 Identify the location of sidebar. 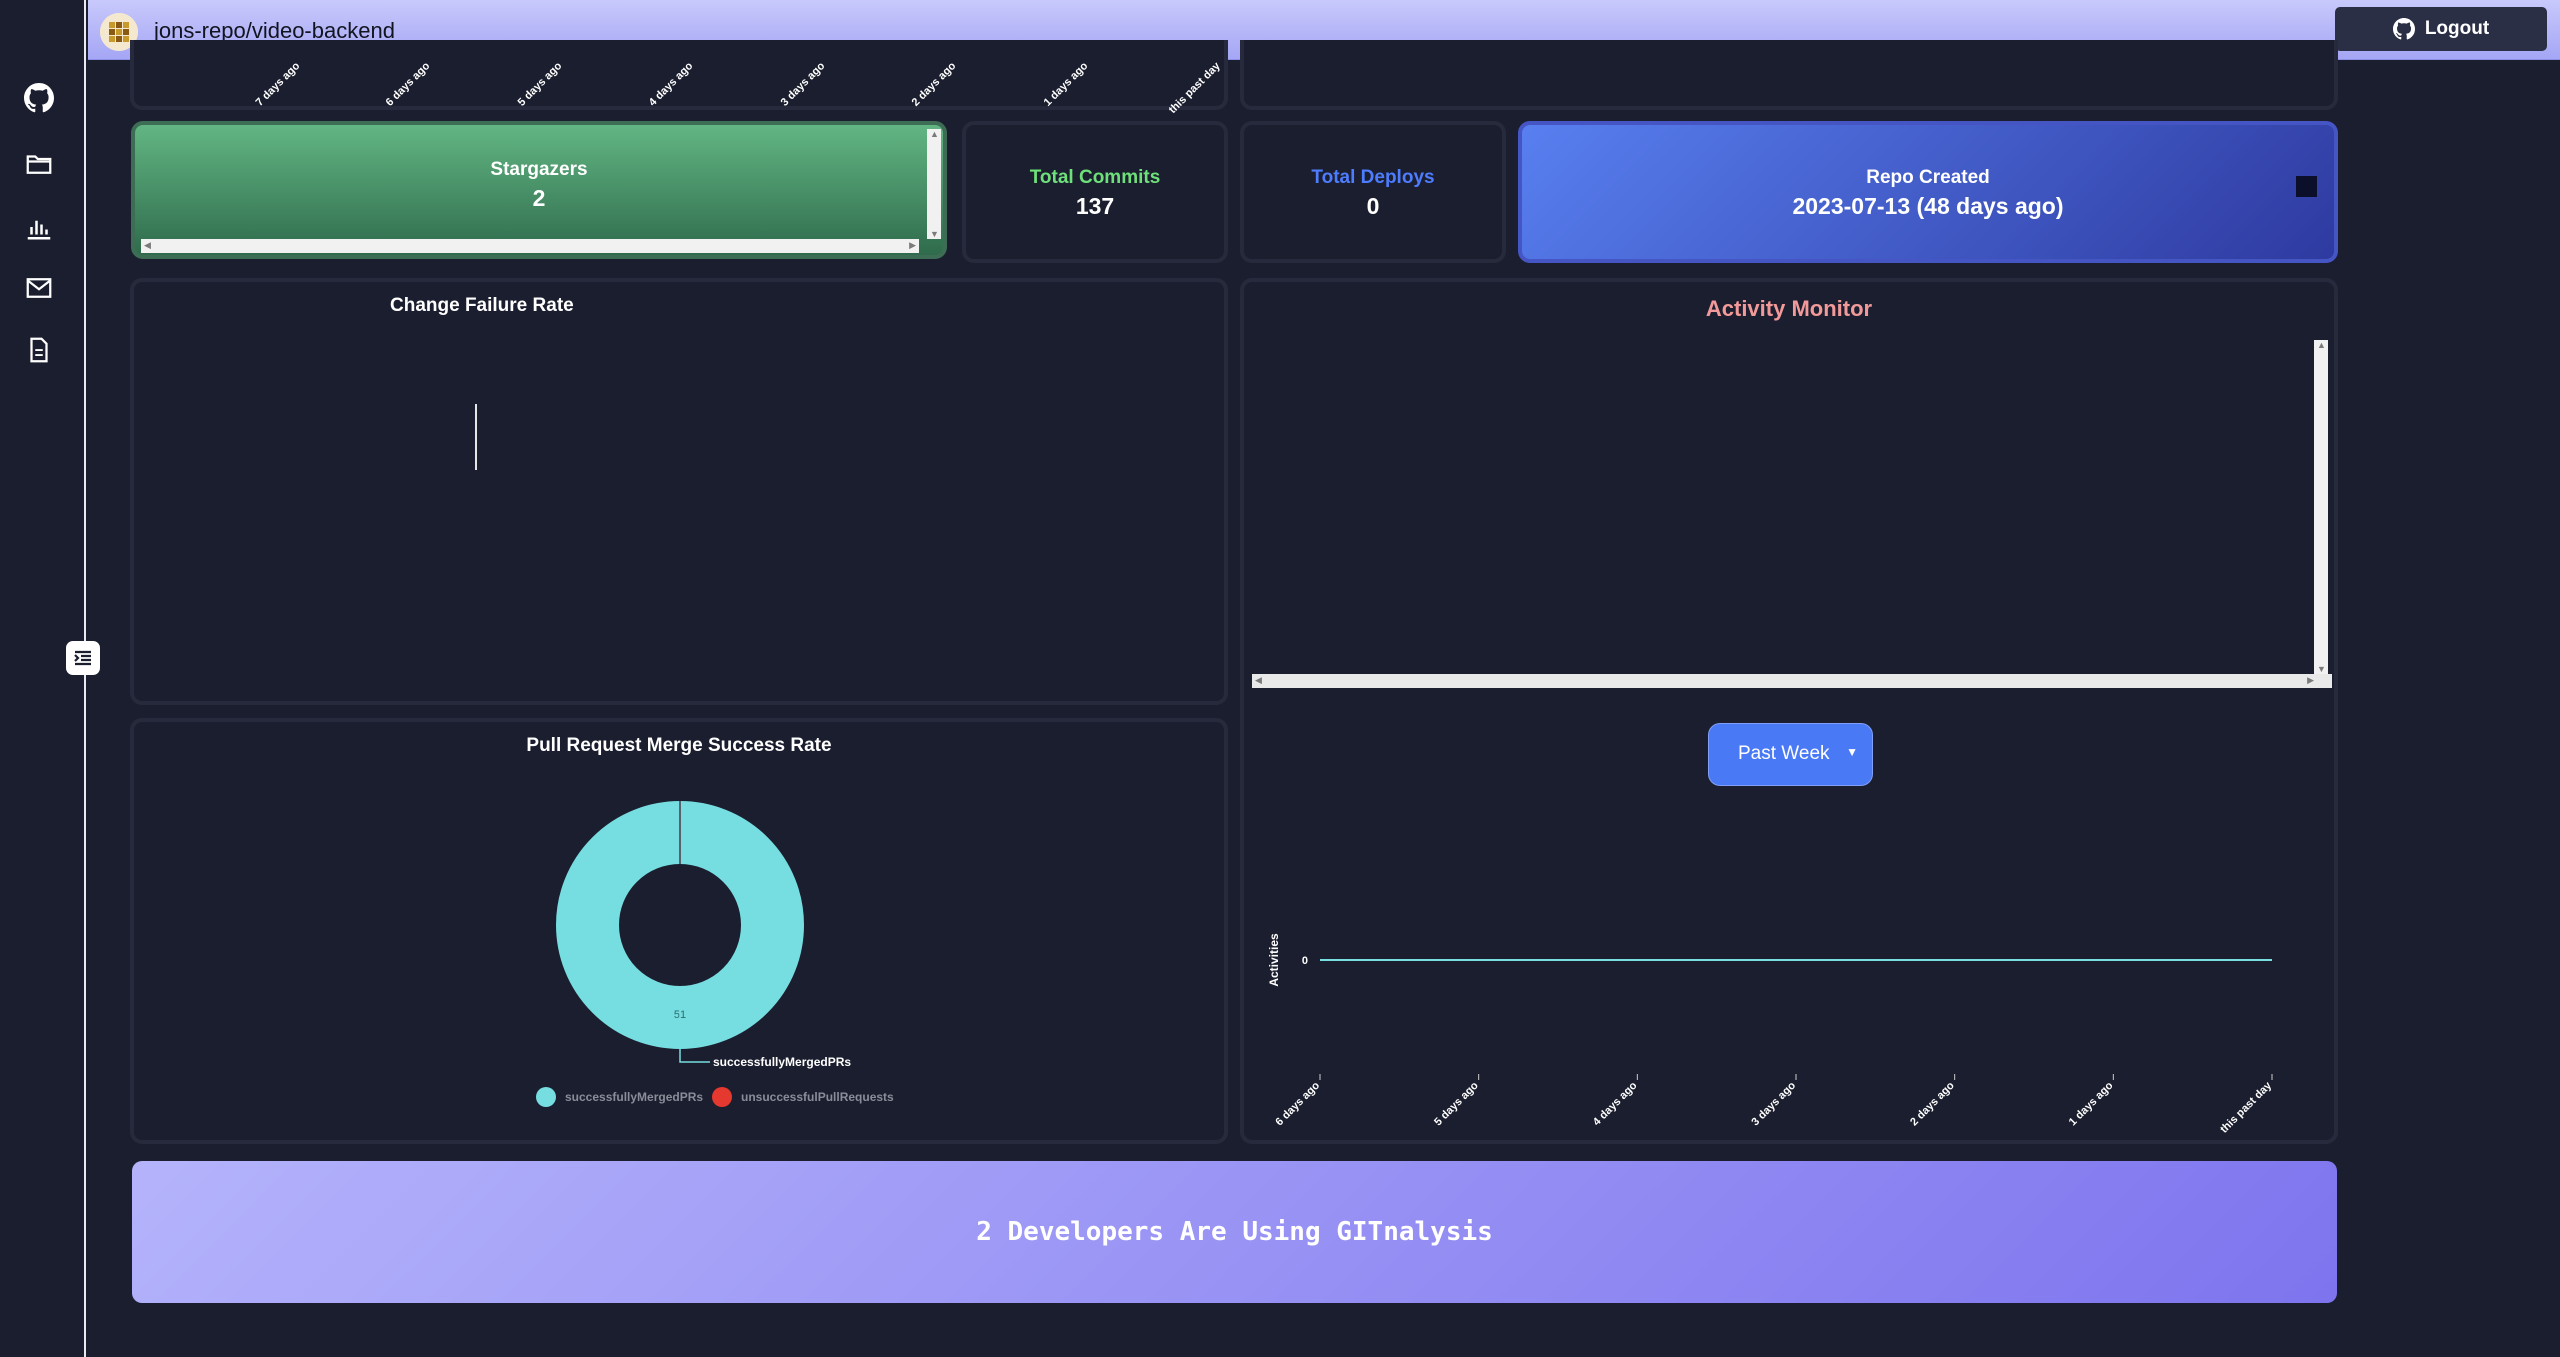
(43, 678).